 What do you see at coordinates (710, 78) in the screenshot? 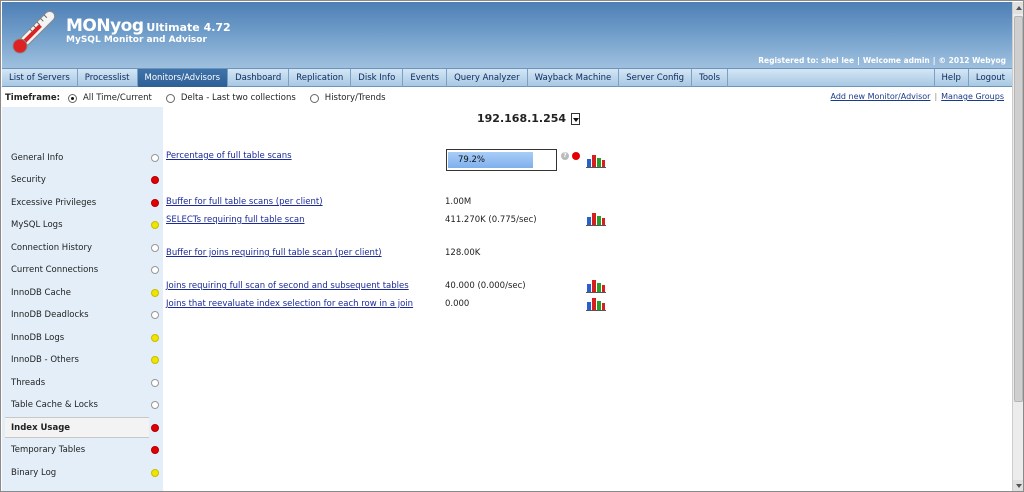
I see `tab-tools: Tools` at bounding box center [710, 78].